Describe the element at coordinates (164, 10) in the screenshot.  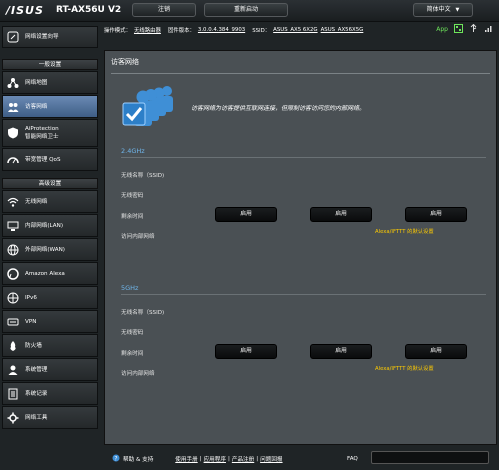
I see `logout-button: 注销` at that location.